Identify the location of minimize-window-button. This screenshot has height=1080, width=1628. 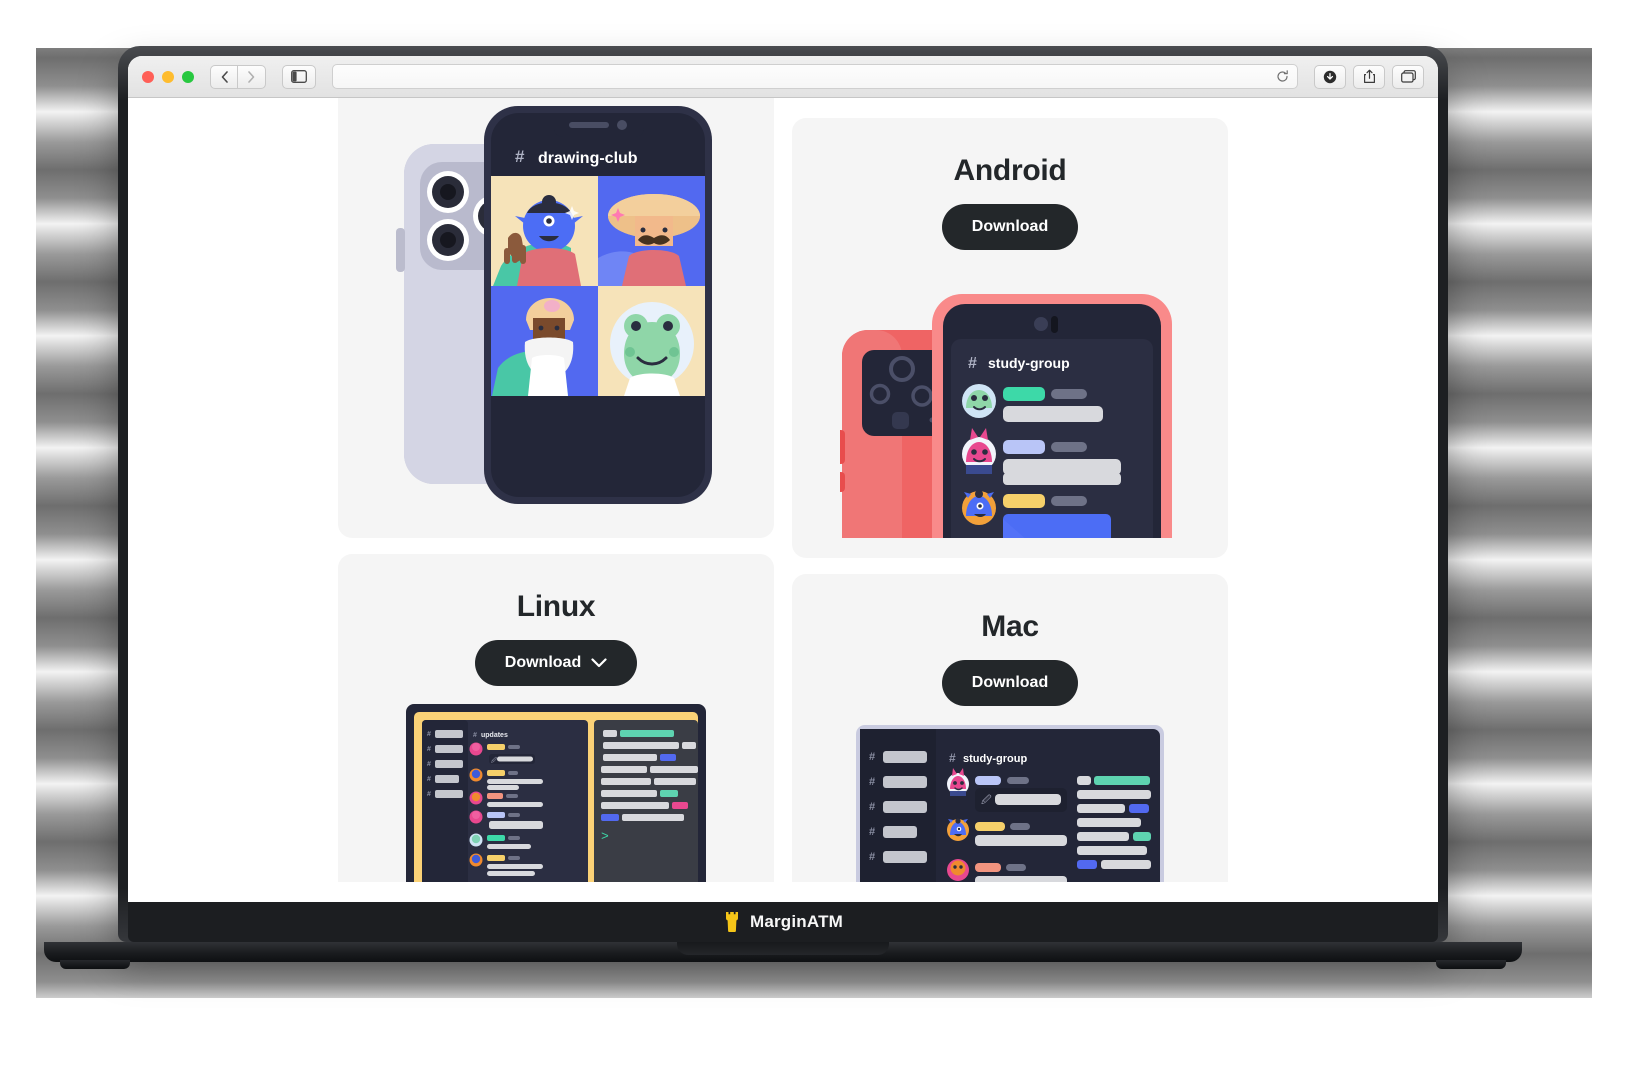
(168, 76).